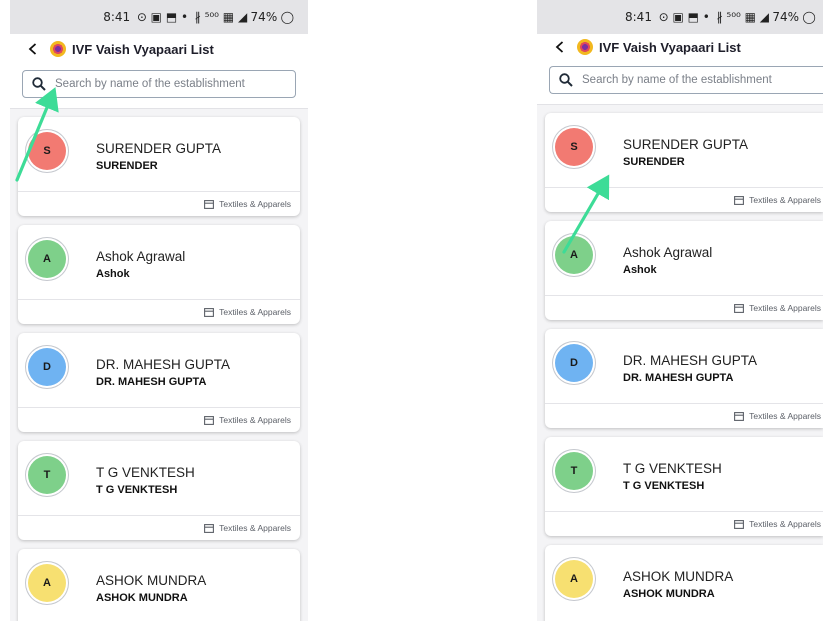 The height and width of the screenshot is (621, 823). I want to click on owner-name: SURENDER, so click(127, 166).